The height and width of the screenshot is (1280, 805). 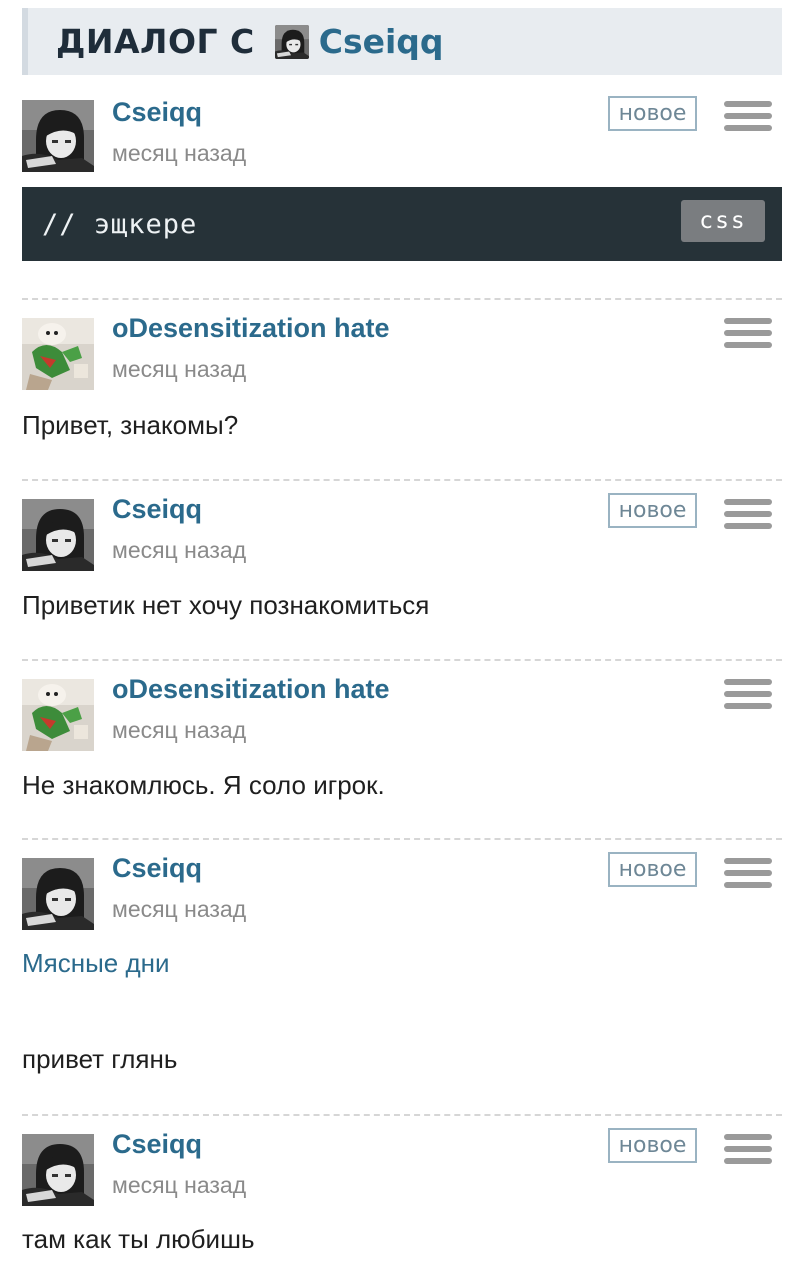 What do you see at coordinates (155, 41) in the screenshot?
I see `dialog-title: ДИАЛОГ С` at bounding box center [155, 41].